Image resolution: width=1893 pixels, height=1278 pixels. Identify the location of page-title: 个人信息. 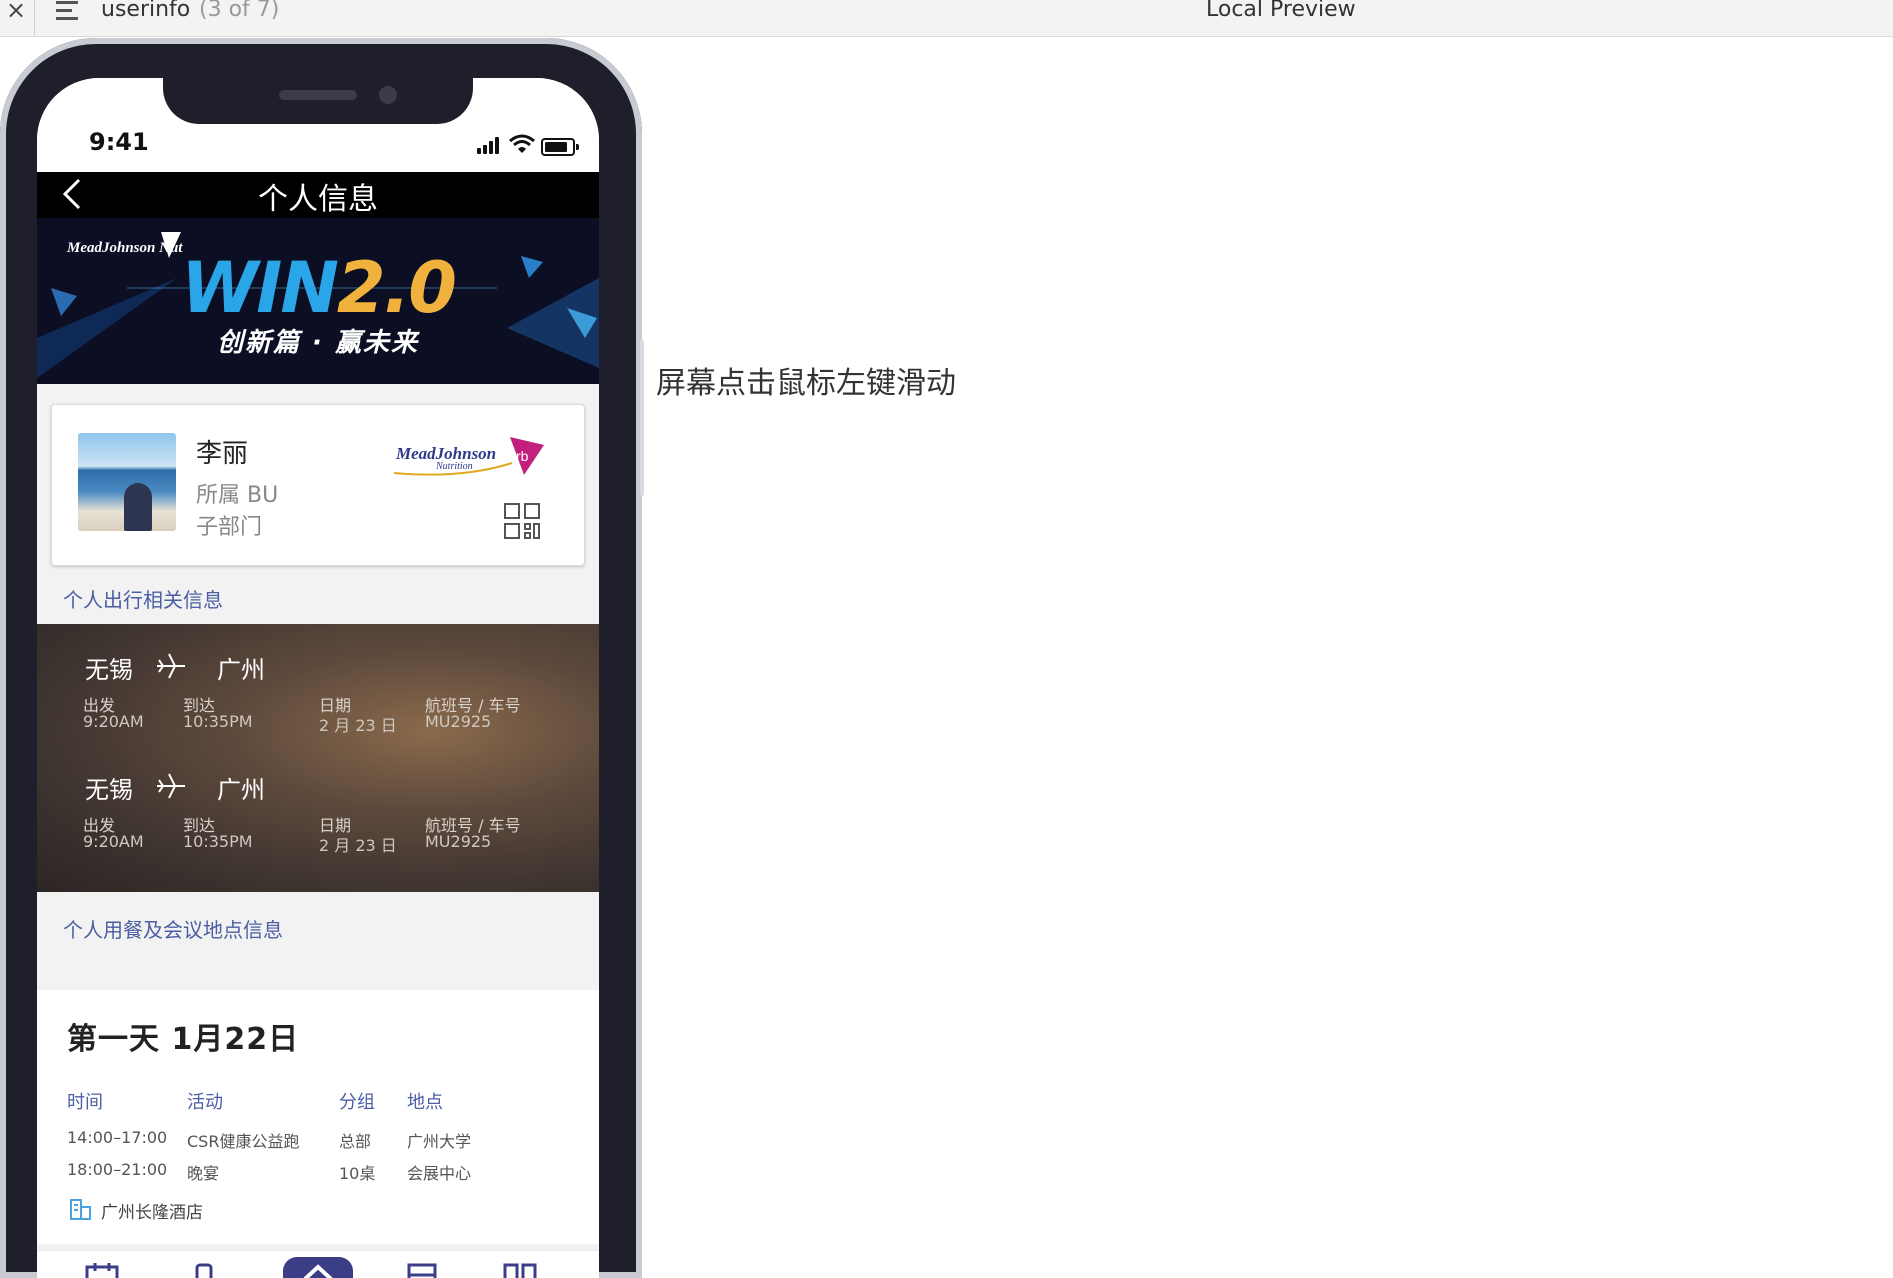
(318, 199).